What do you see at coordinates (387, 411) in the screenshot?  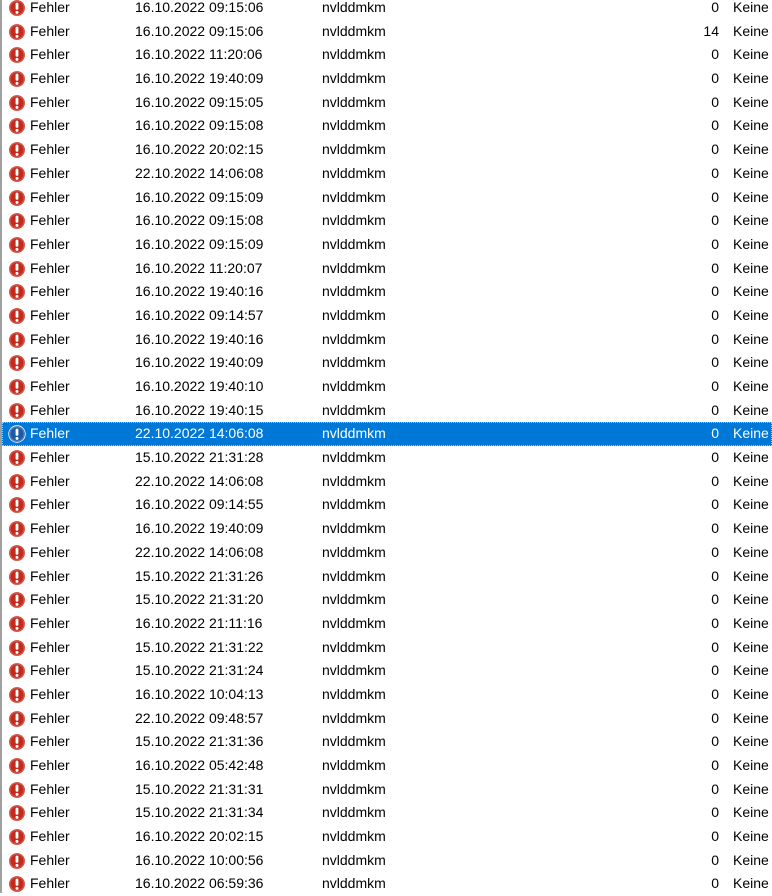 I see `event-row: Fehler 16.10.2022 19:40:15 nvlddmkm 0 Keine` at bounding box center [387, 411].